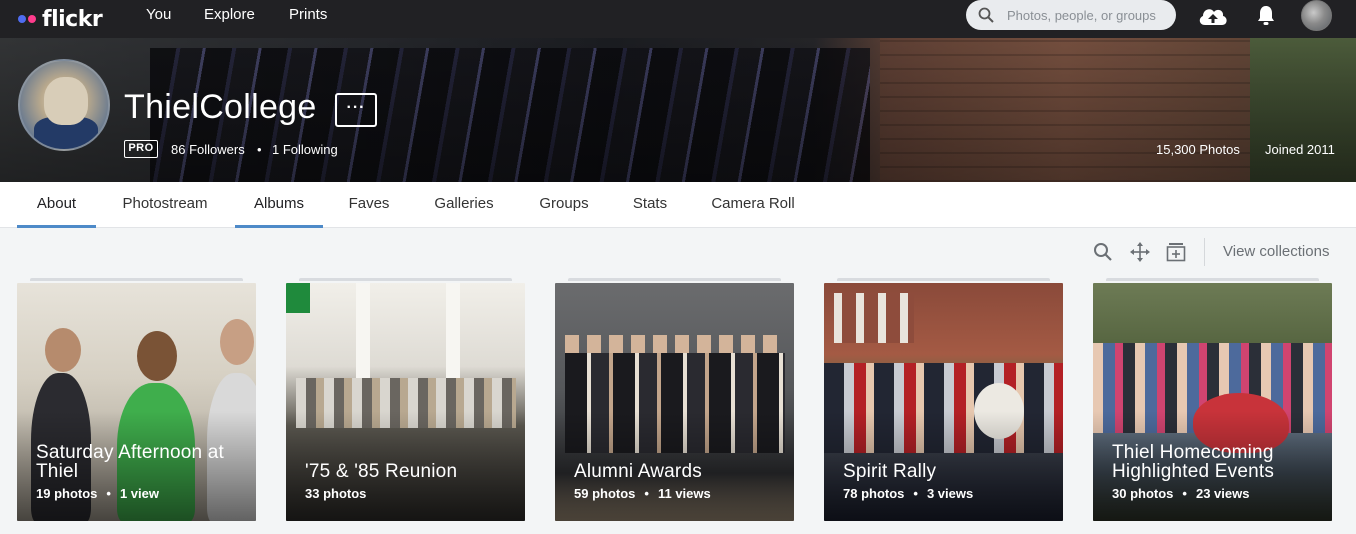 This screenshot has height=534, width=1356. I want to click on tab-albums: Albums, so click(279, 205).